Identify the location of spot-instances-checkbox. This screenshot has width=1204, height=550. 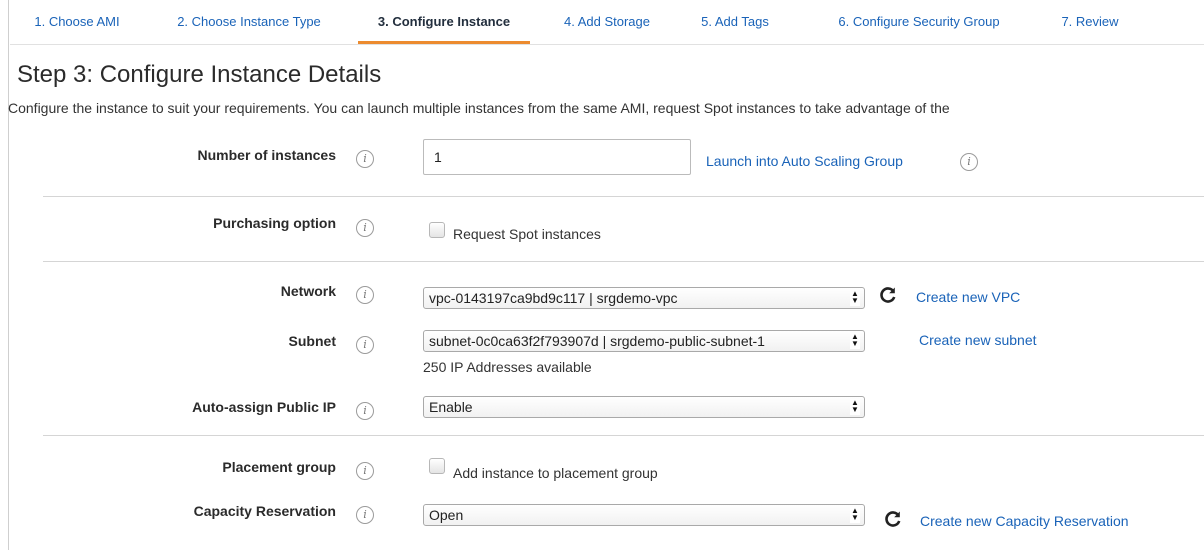
(437, 230).